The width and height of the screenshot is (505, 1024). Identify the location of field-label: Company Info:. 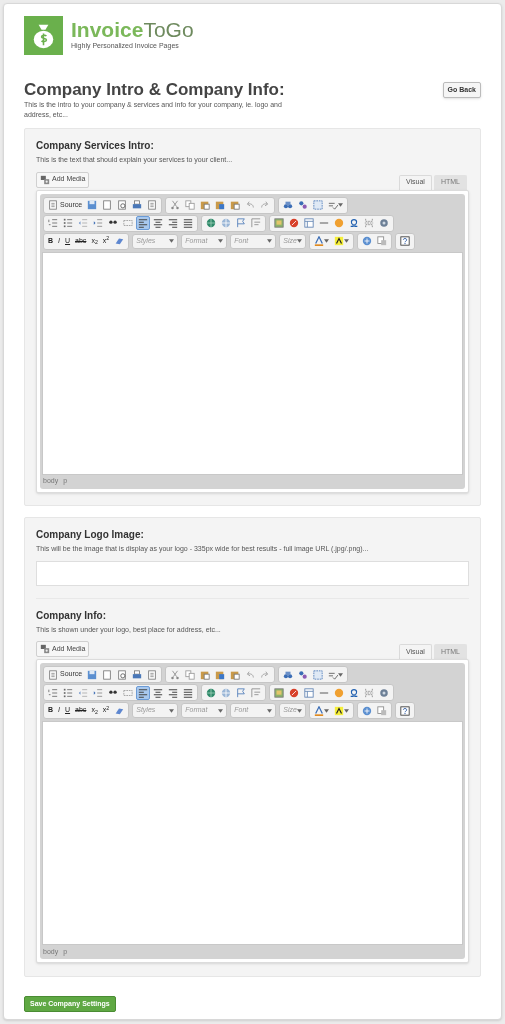
(71, 615).